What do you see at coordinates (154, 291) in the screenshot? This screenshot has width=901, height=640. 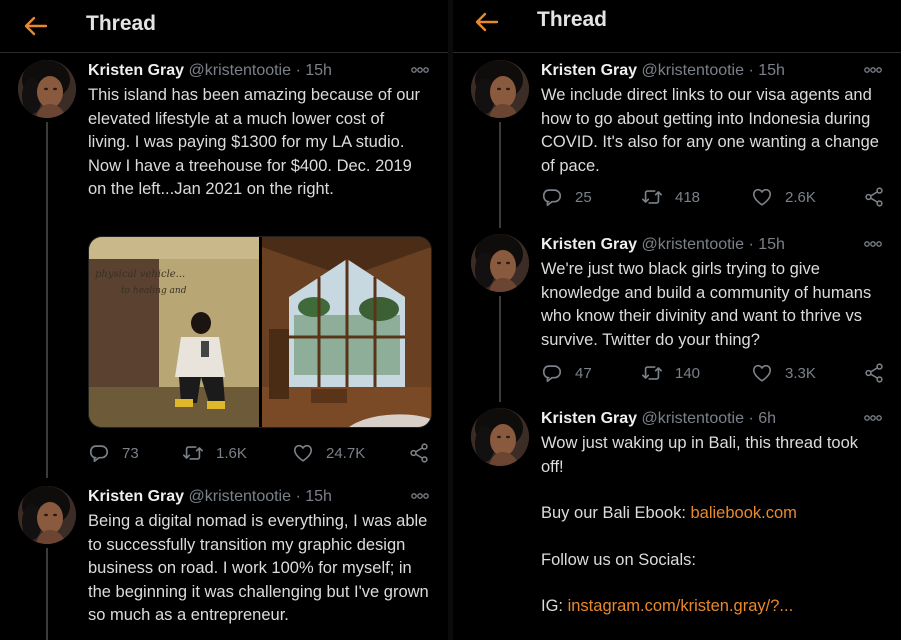 I see `photo-caption-text-2: to healing and` at bounding box center [154, 291].